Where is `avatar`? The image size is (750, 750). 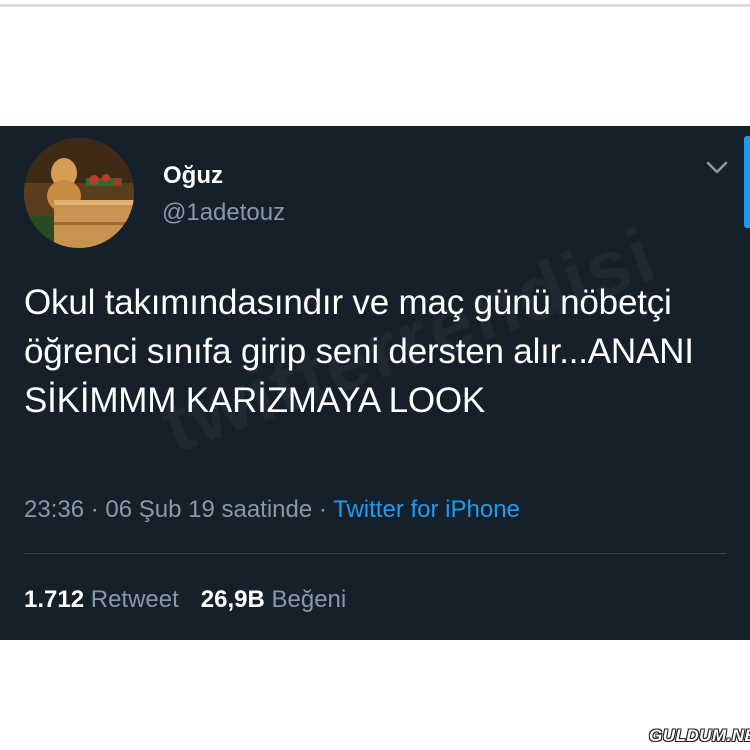
avatar is located at coordinates (79, 193).